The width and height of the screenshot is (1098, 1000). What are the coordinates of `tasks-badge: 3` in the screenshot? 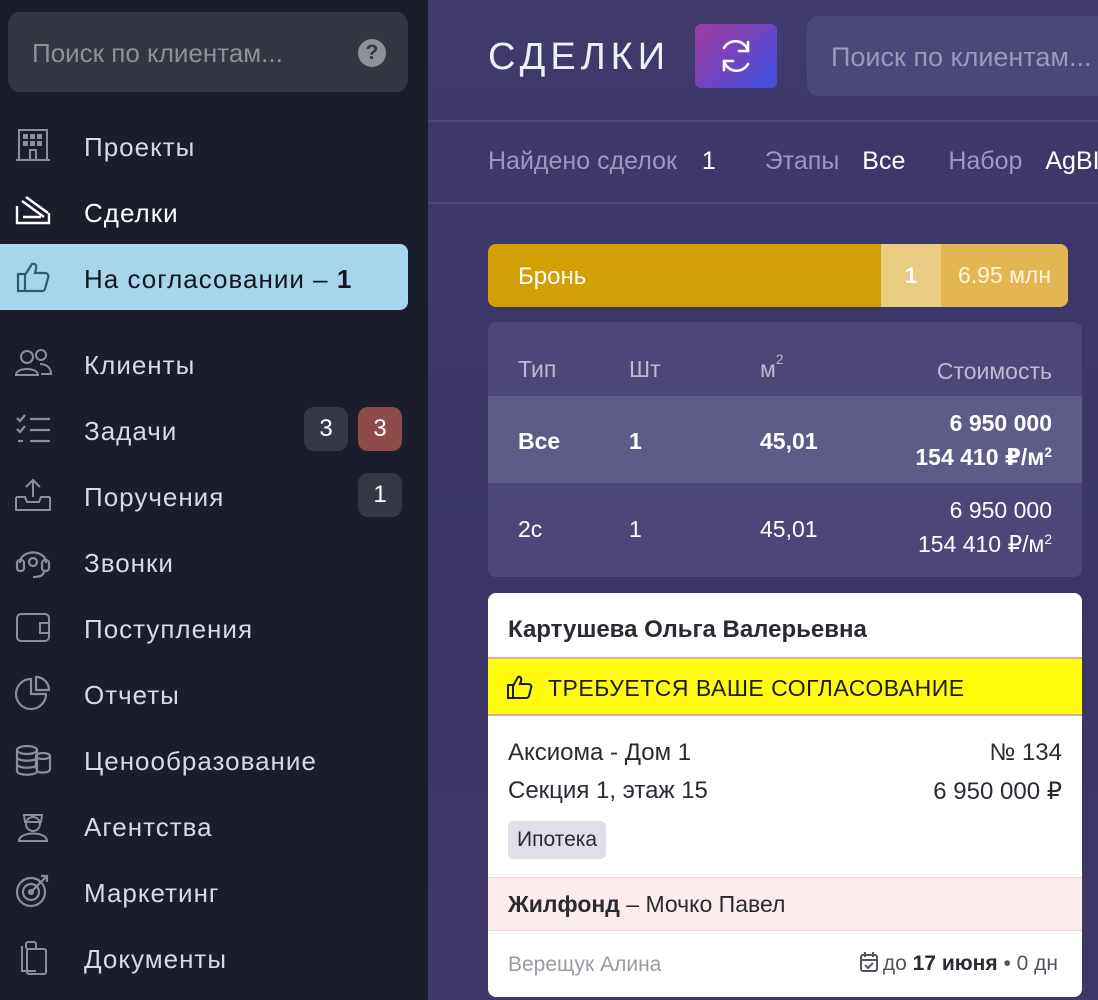 It's located at (326, 429).